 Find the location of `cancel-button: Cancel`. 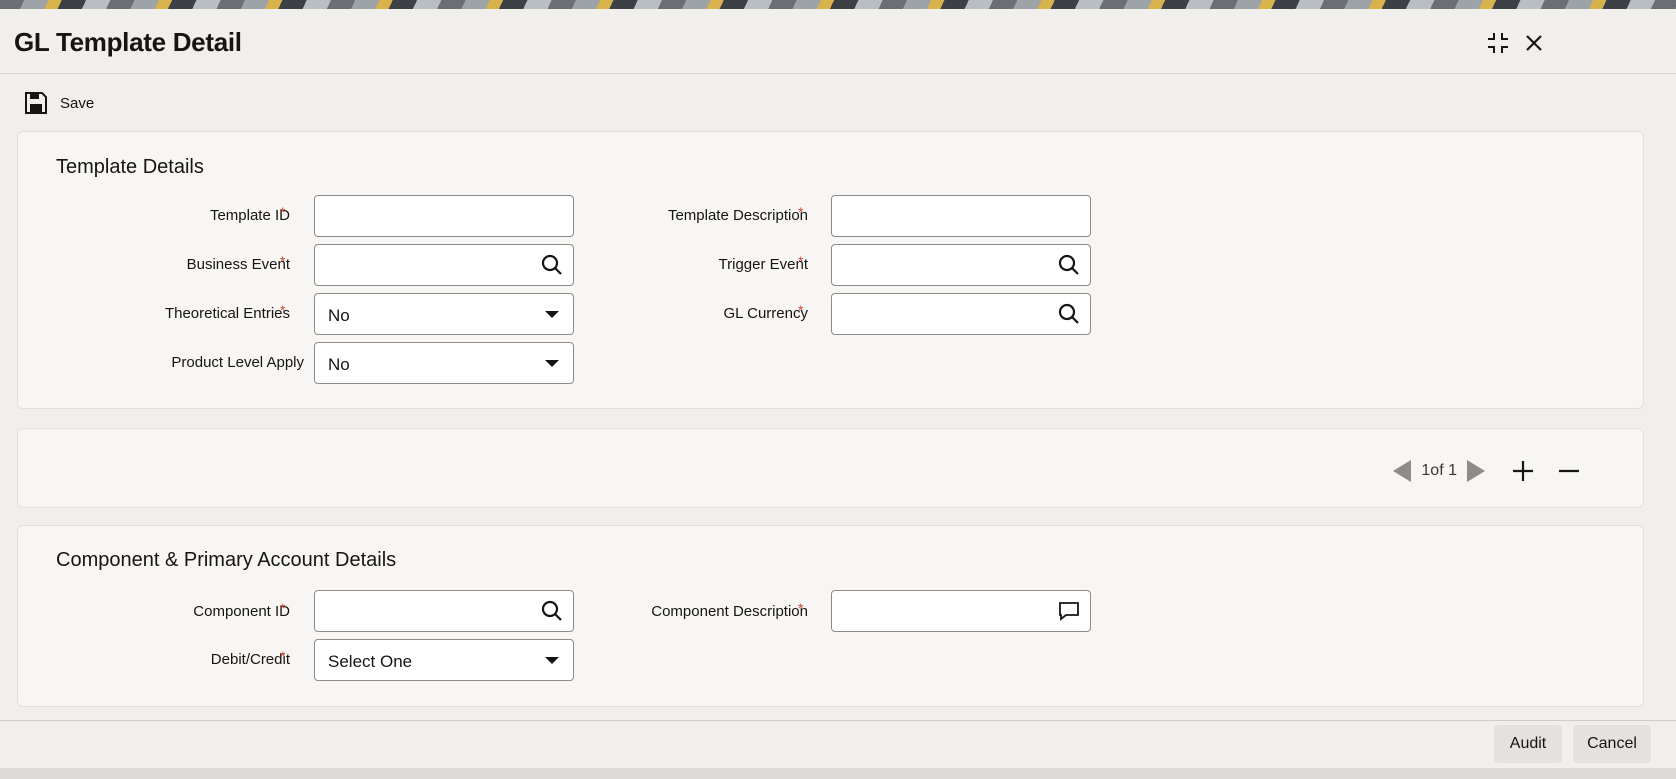

cancel-button: Cancel is located at coordinates (1612, 744).